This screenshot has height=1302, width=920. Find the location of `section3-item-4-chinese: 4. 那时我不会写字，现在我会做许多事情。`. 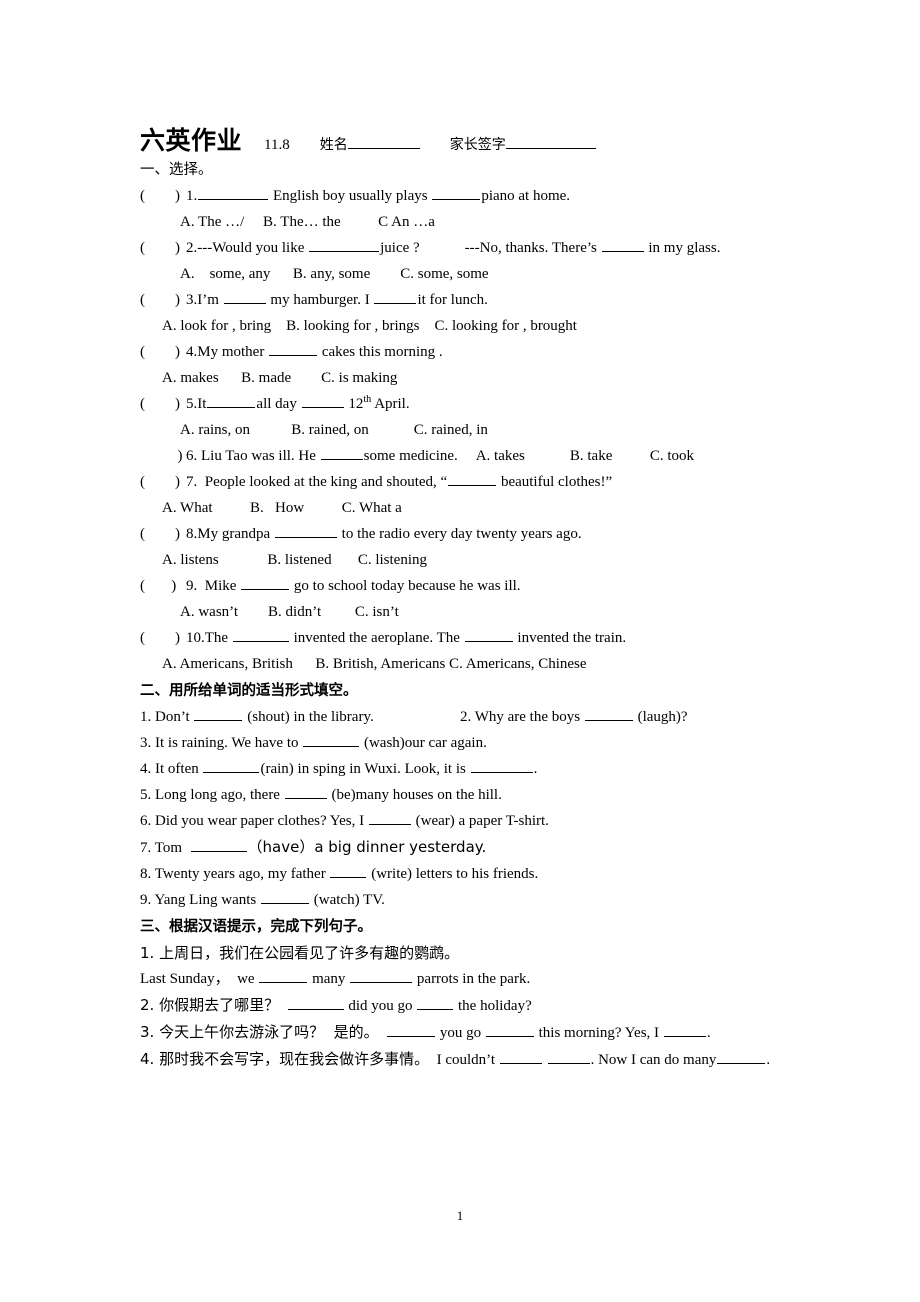

section3-item-4-chinese: 4. 那时我不会写字，现在我会做许多事情。 is located at coordinates (285, 1059).